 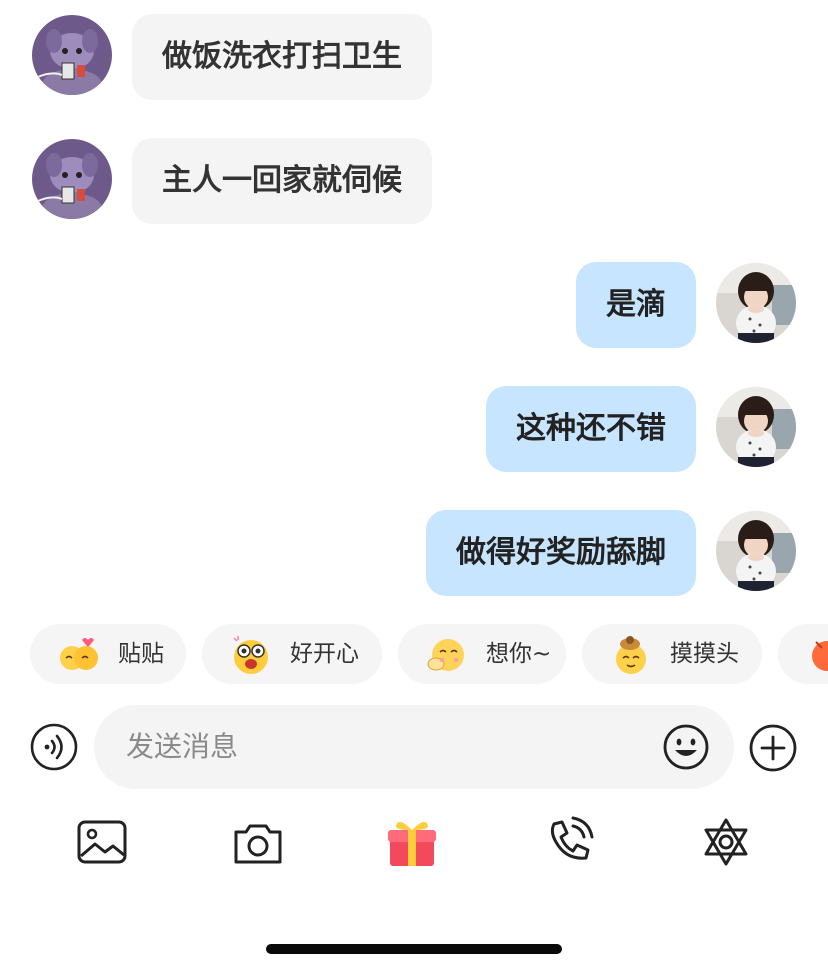 I want to click on message-bubble: 主人一回家就伺候, so click(x=282, y=181).